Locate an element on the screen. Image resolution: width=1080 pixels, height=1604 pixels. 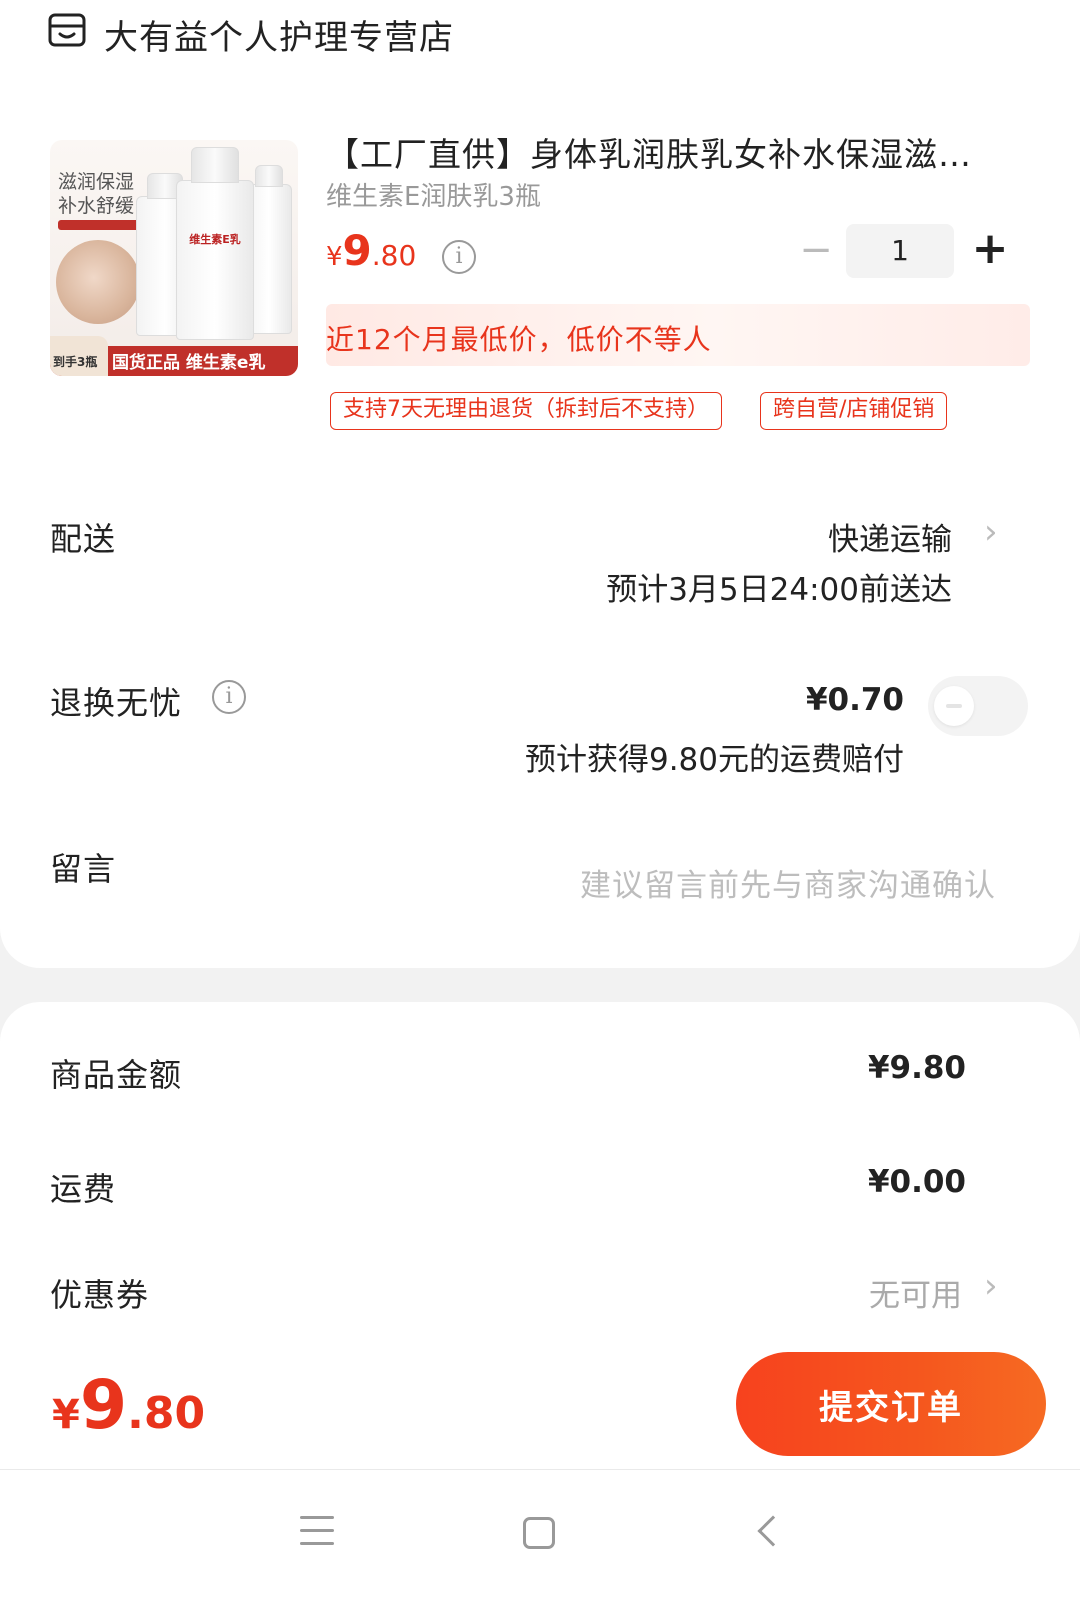
delivery-eta: 预计3月5日24:00前送达 is located at coordinates (779, 590).